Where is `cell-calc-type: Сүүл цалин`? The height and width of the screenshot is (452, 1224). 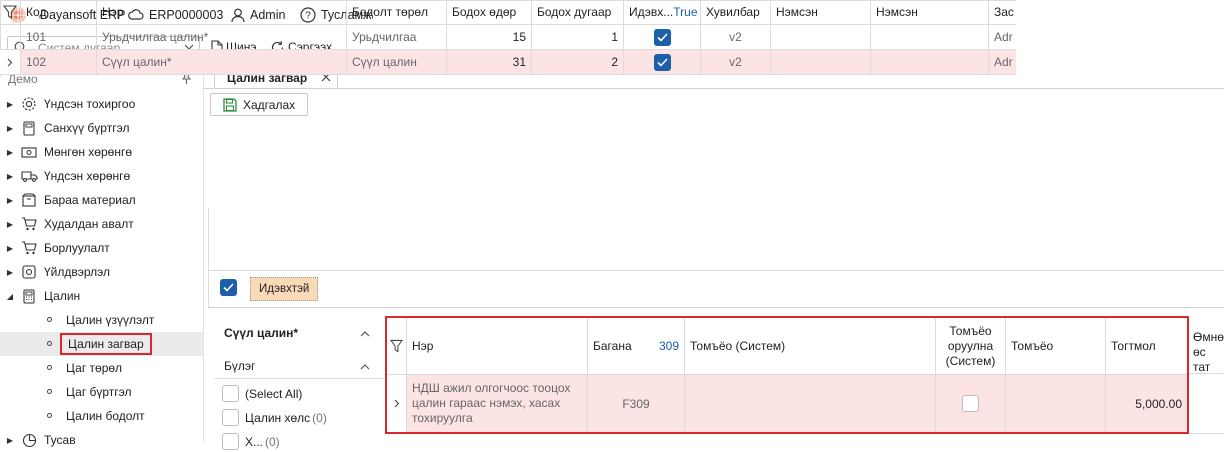
cell-calc-type: Сүүл цалин is located at coordinates (397, 62).